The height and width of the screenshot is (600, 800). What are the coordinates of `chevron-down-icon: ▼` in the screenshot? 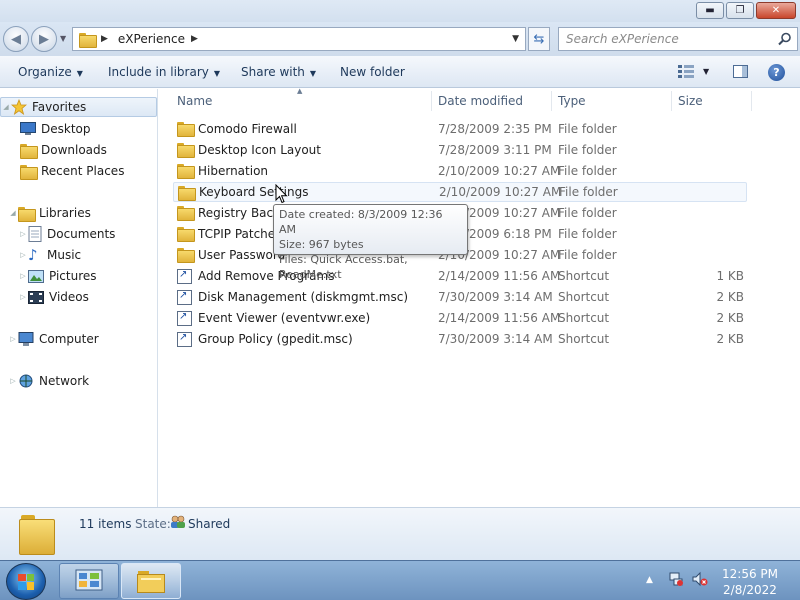 It's located at (79, 73).